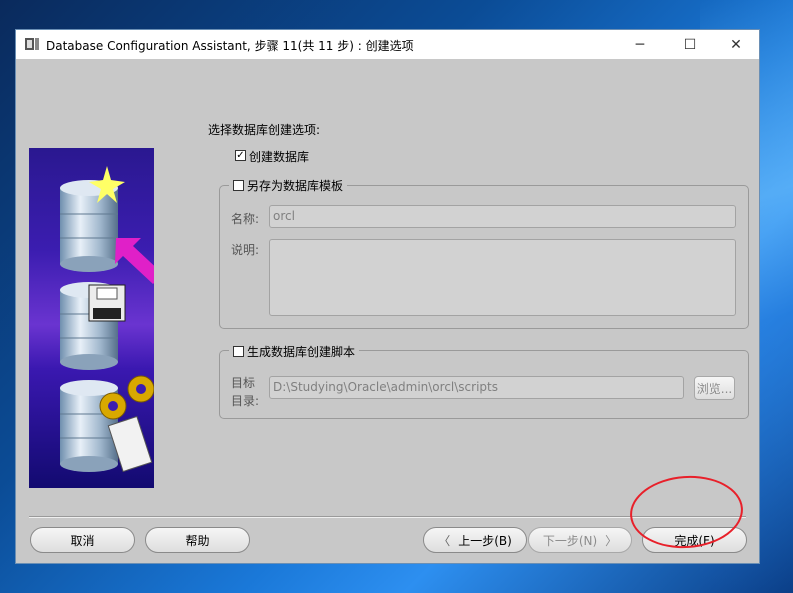 This screenshot has width=793, height=593. What do you see at coordinates (243, 383) in the screenshot?
I see `destination-label-line1: 目标` at bounding box center [243, 383].